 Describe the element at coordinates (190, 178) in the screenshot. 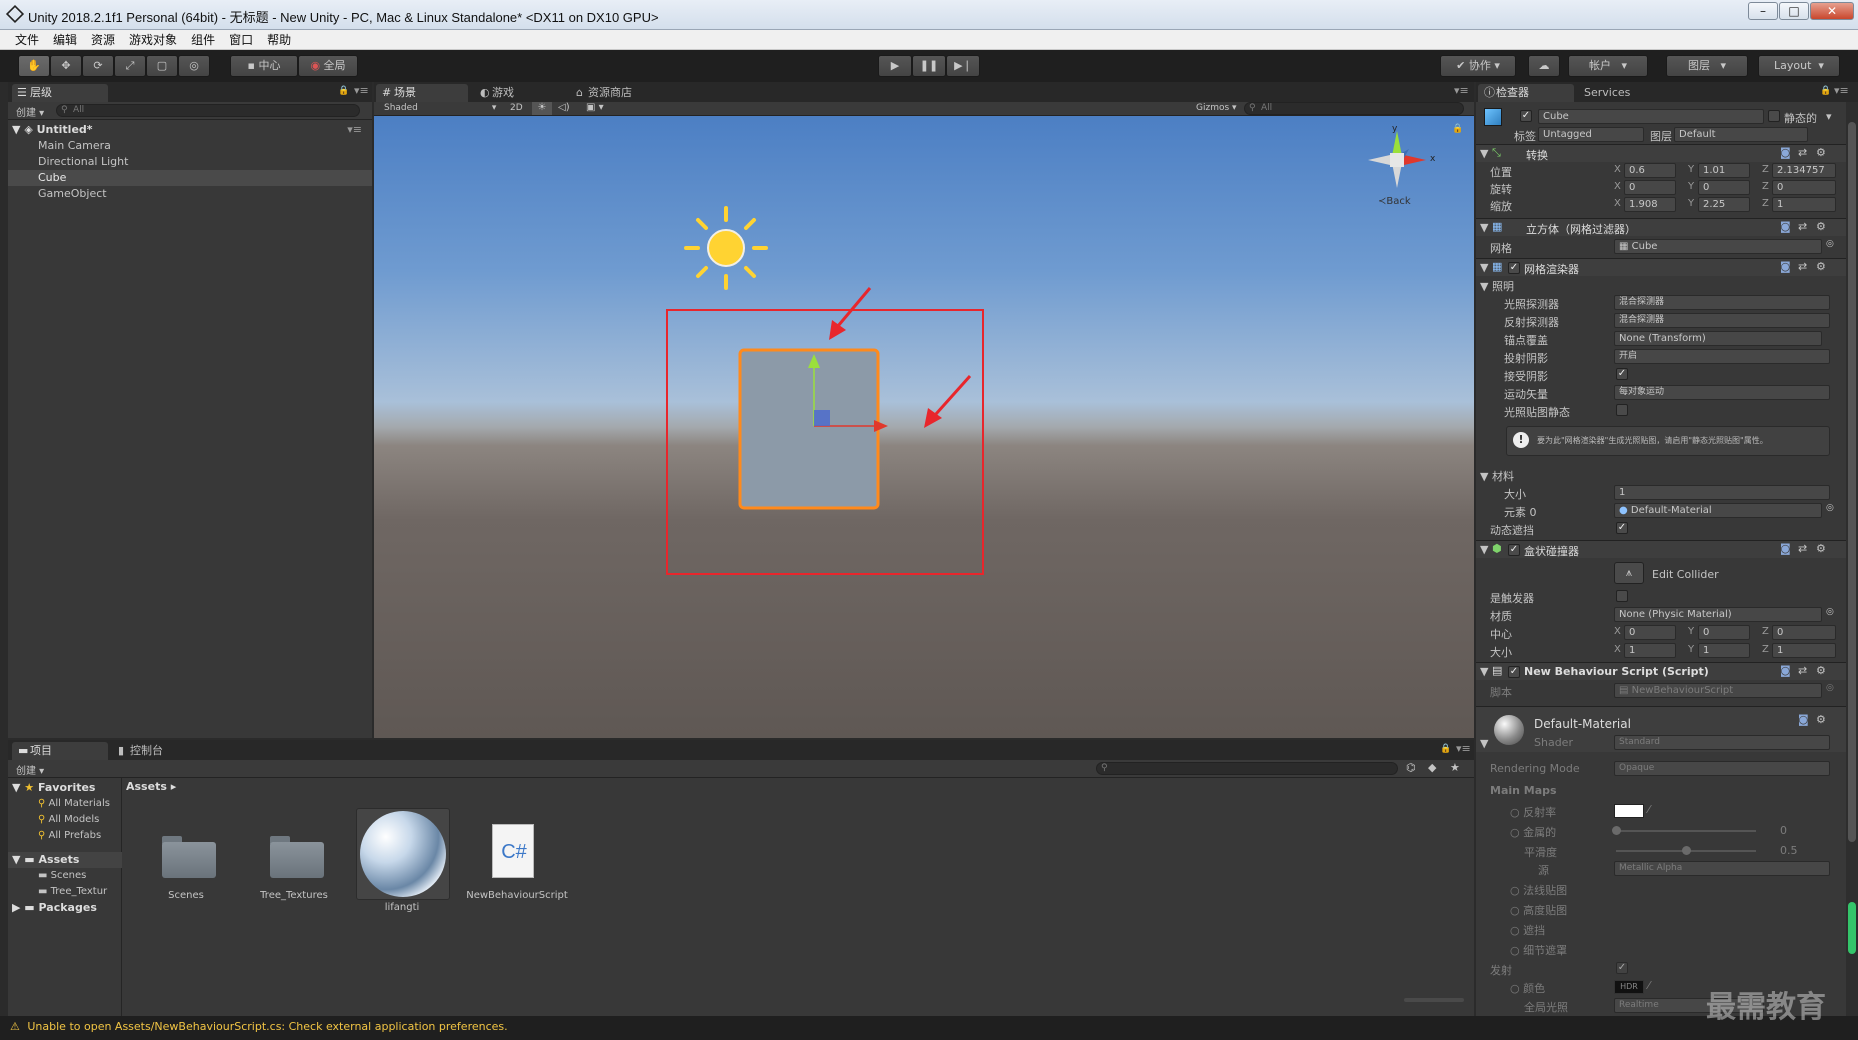

I see `hierarchy-item-selected: Cube` at that location.